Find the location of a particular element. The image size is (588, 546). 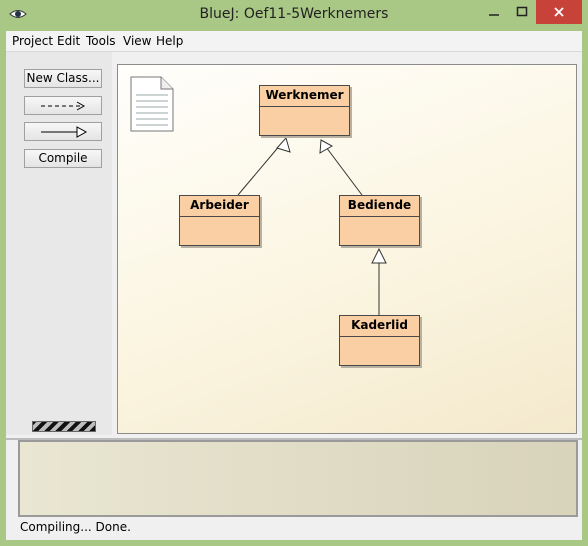

solid-arrow-icon is located at coordinates (64, 132).